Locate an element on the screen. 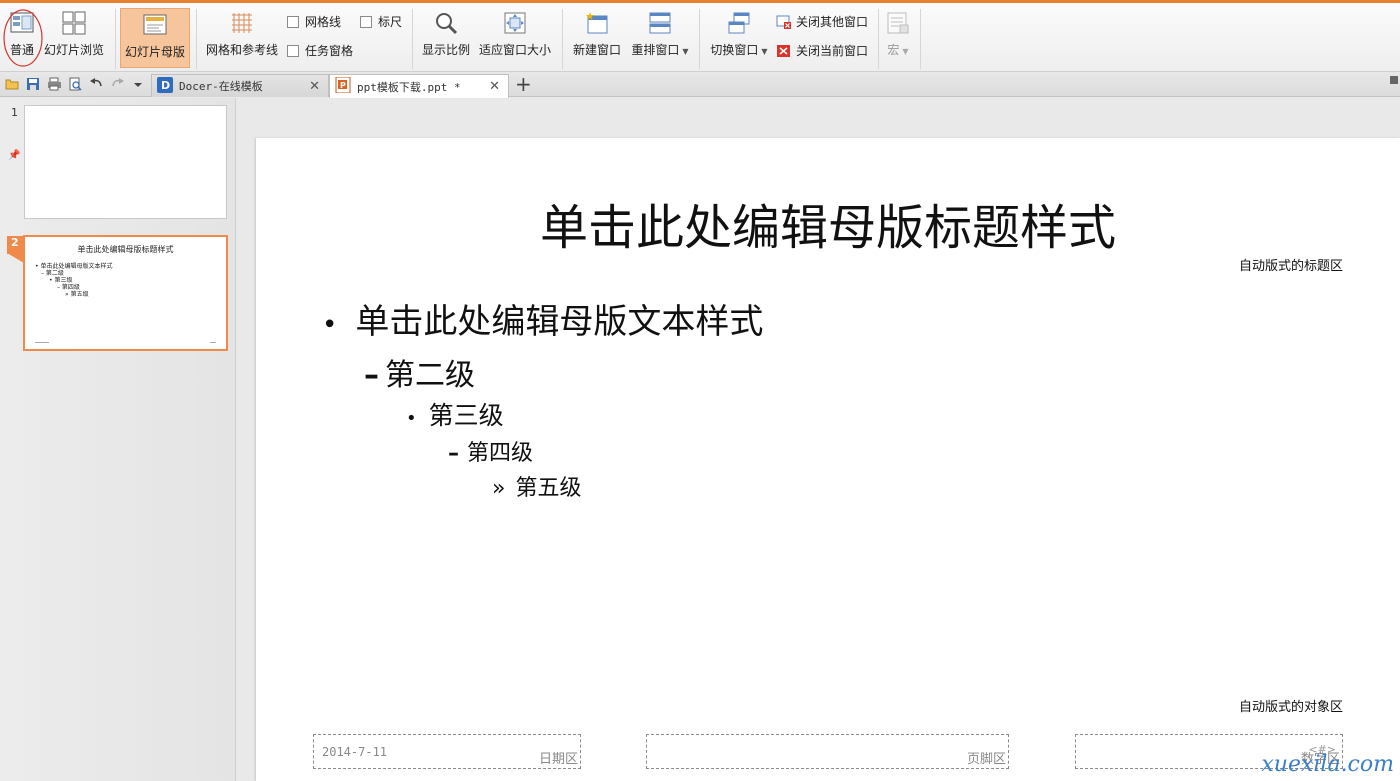  arrange-windows-label: 重排窗口 ▼ is located at coordinates (660, 50).